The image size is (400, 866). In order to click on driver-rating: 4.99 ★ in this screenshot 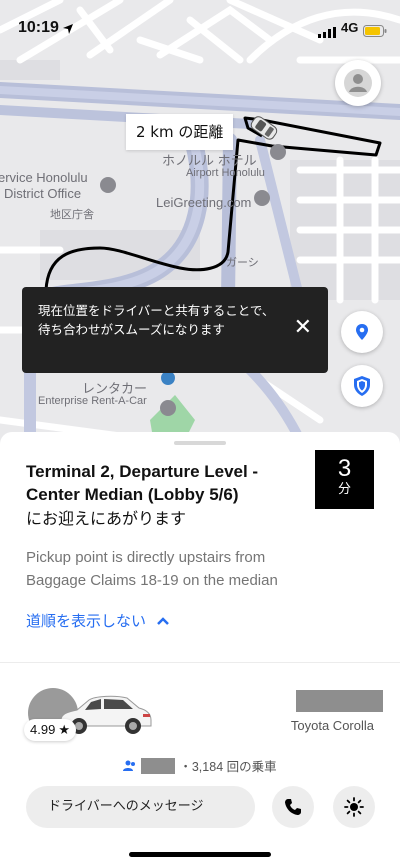, I will do `click(50, 730)`.